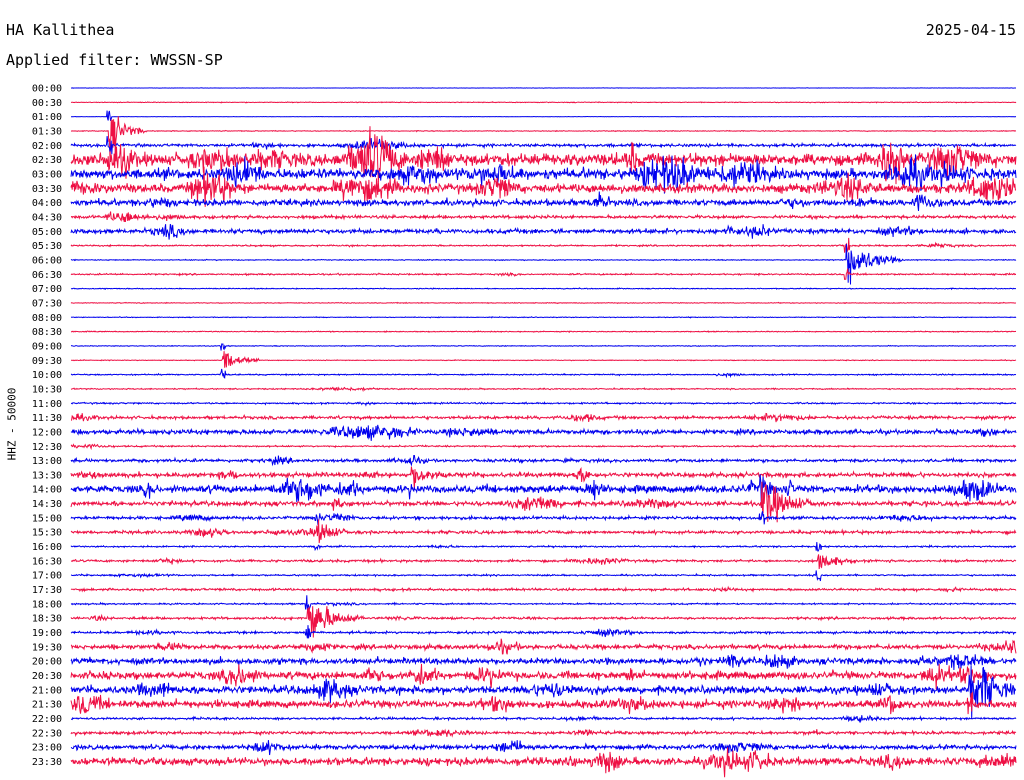 The width and height of the screenshot is (1024, 780). Describe the element at coordinates (47, 633) in the screenshot. I see `time-label: 19:00` at that location.